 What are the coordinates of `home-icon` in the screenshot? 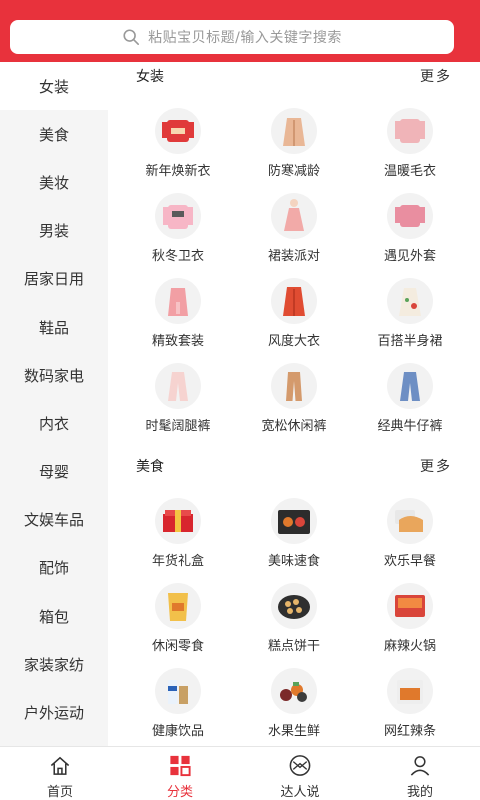 It's located at (60, 765).